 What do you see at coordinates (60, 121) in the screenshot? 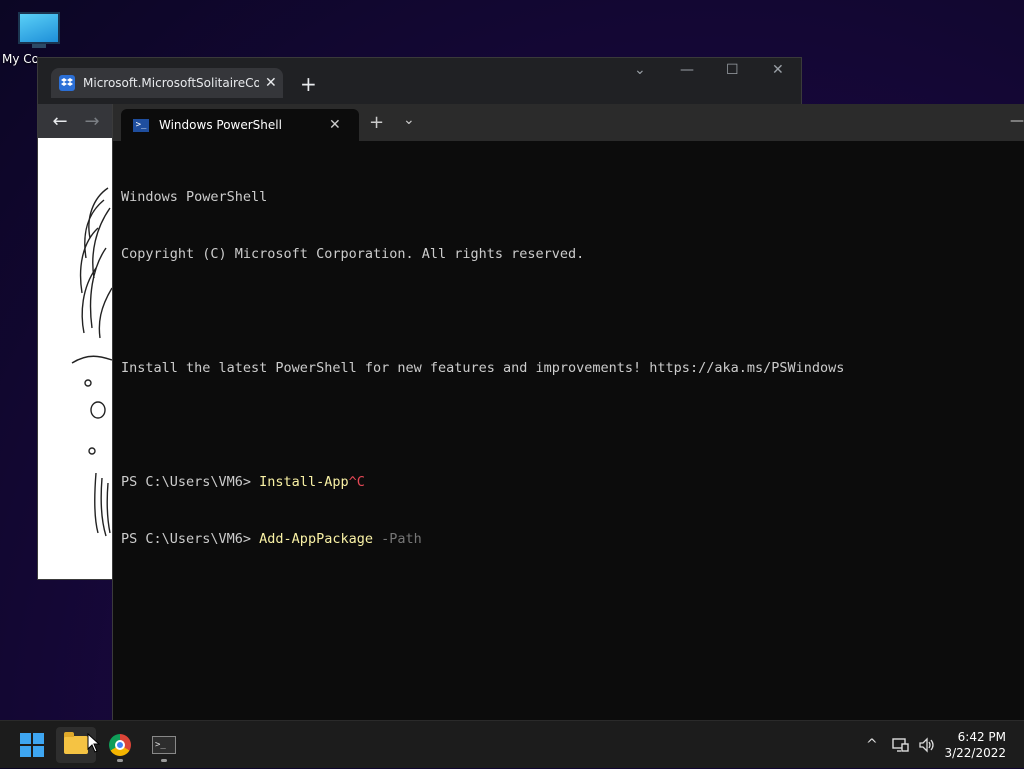
I see `back-arrow-icon: ←` at bounding box center [60, 121].